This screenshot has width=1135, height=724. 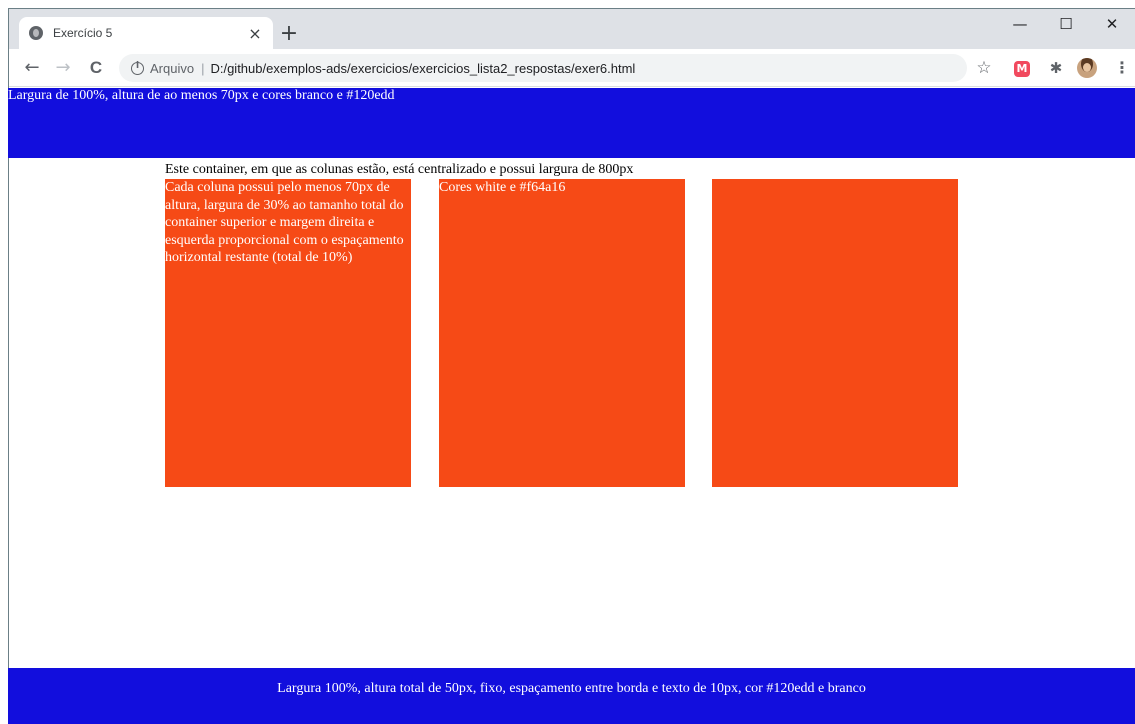 What do you see at coordinates (1022, 69) in the screenshot?
I see `extension-m-icon: M` at bounding box center [1022, 69].